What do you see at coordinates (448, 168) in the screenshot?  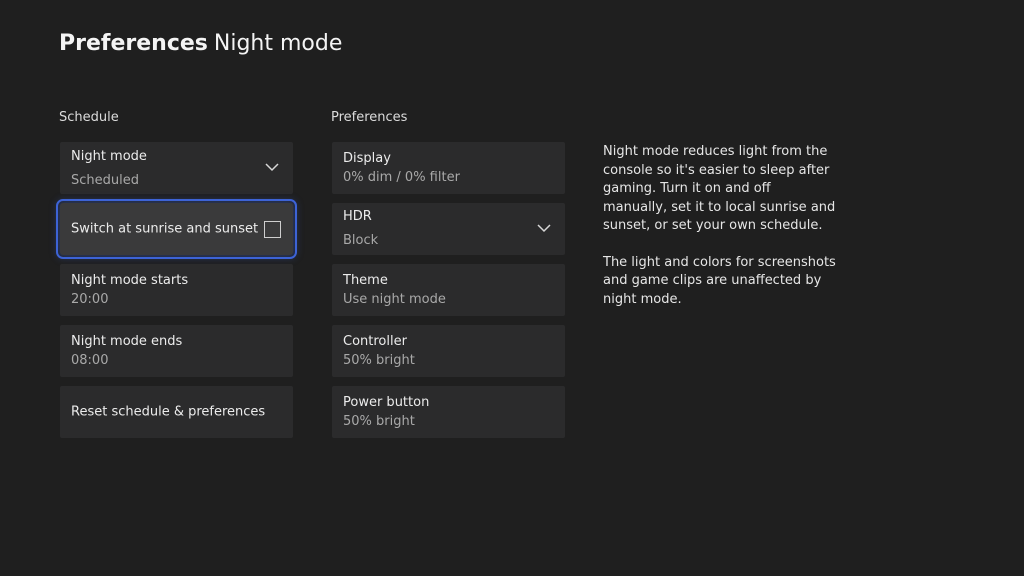 I see `display-button: Display 0% dim / 0% filter` at bounding box center [448, 168].